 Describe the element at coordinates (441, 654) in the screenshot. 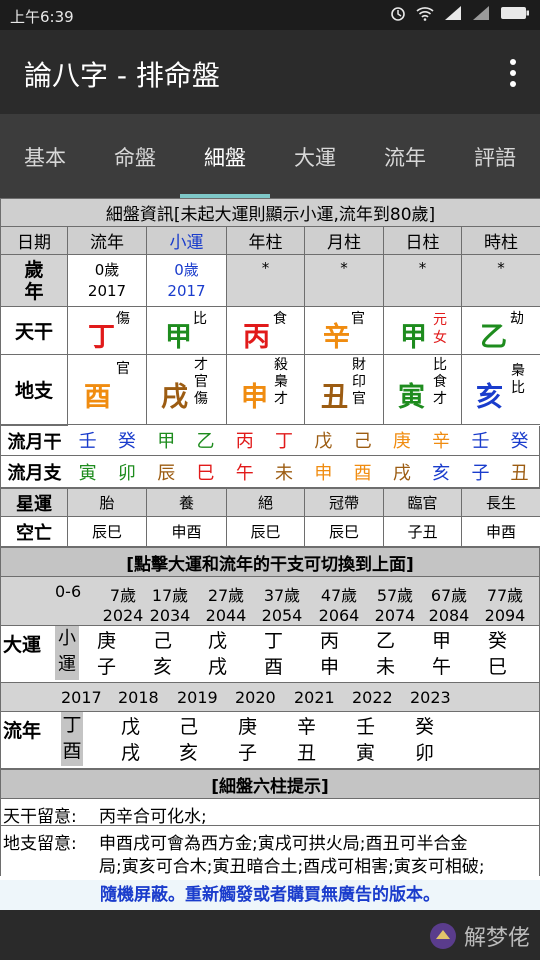

I see `dayun-pillar-7: 甲午` at that location.